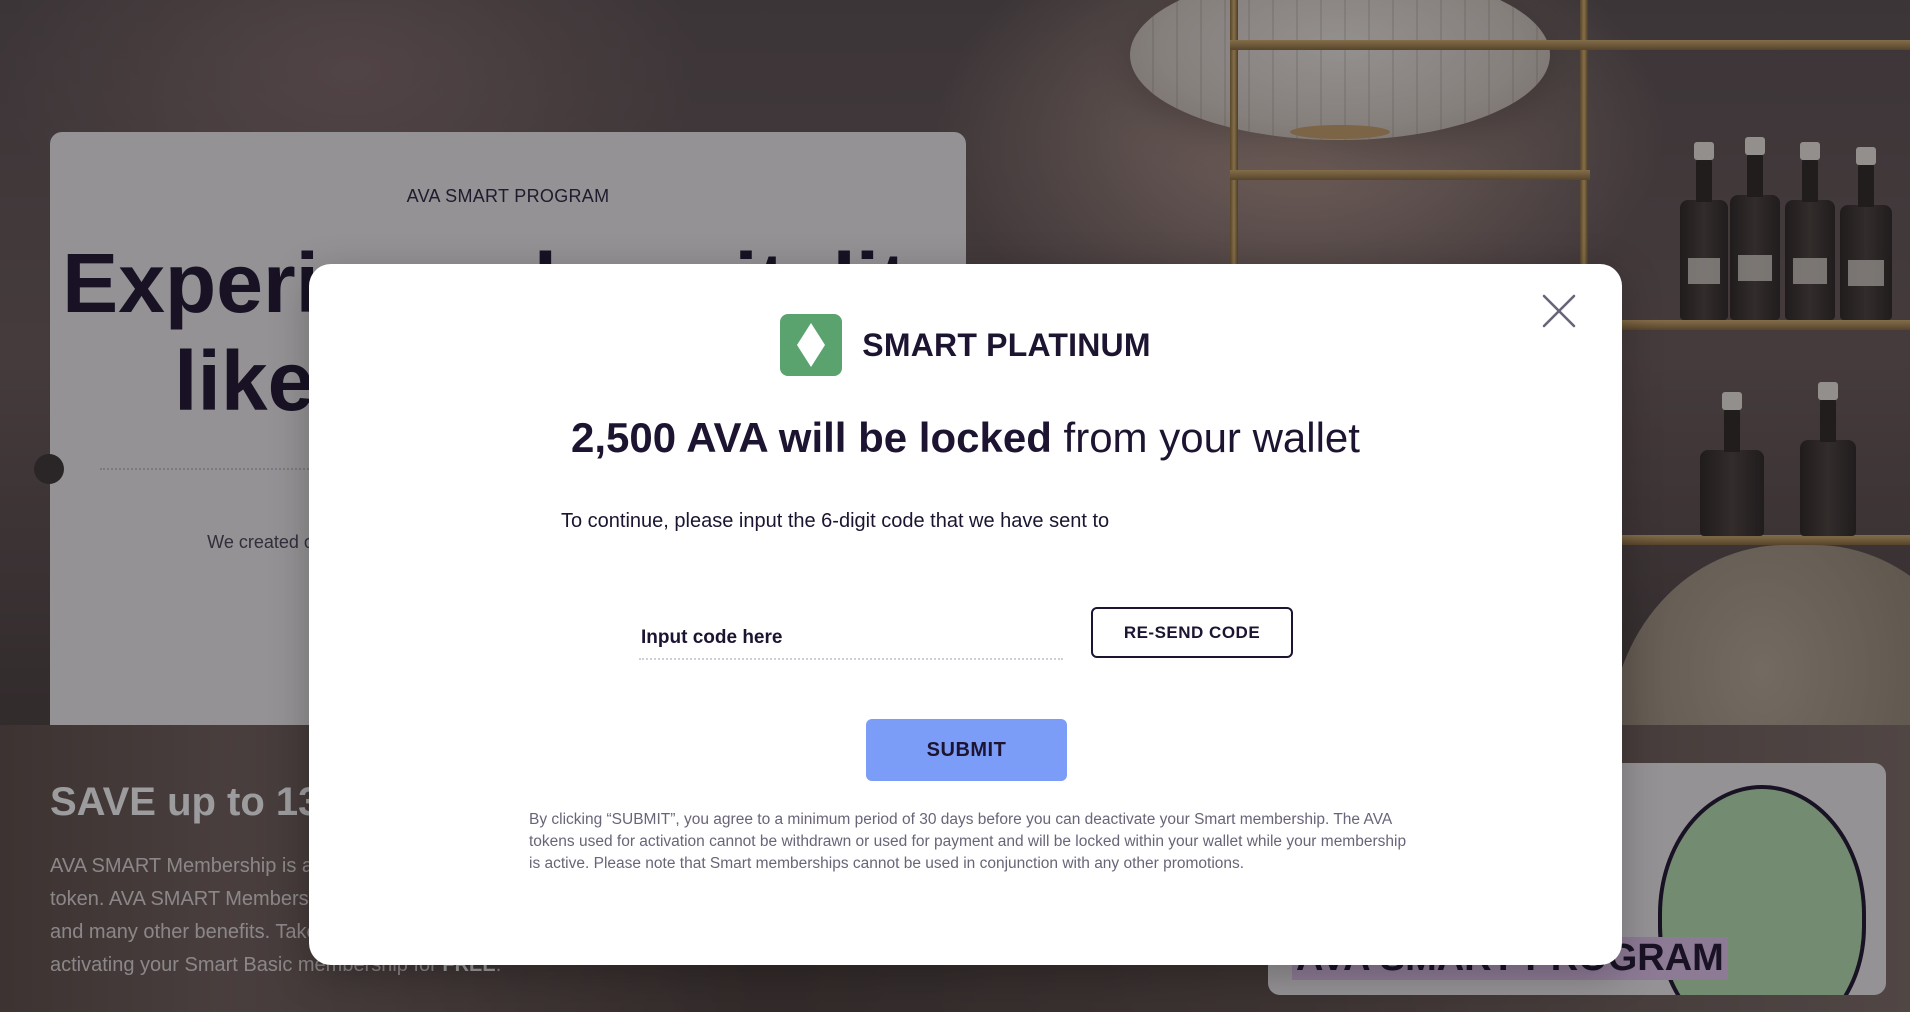 The height and width of the screenshot is (1012, 1910). What do you see at coordinates (1006, 344) in the screenshot?
I see `plan-name: SMART PLATINUM` at bounding box center [1006, 344].